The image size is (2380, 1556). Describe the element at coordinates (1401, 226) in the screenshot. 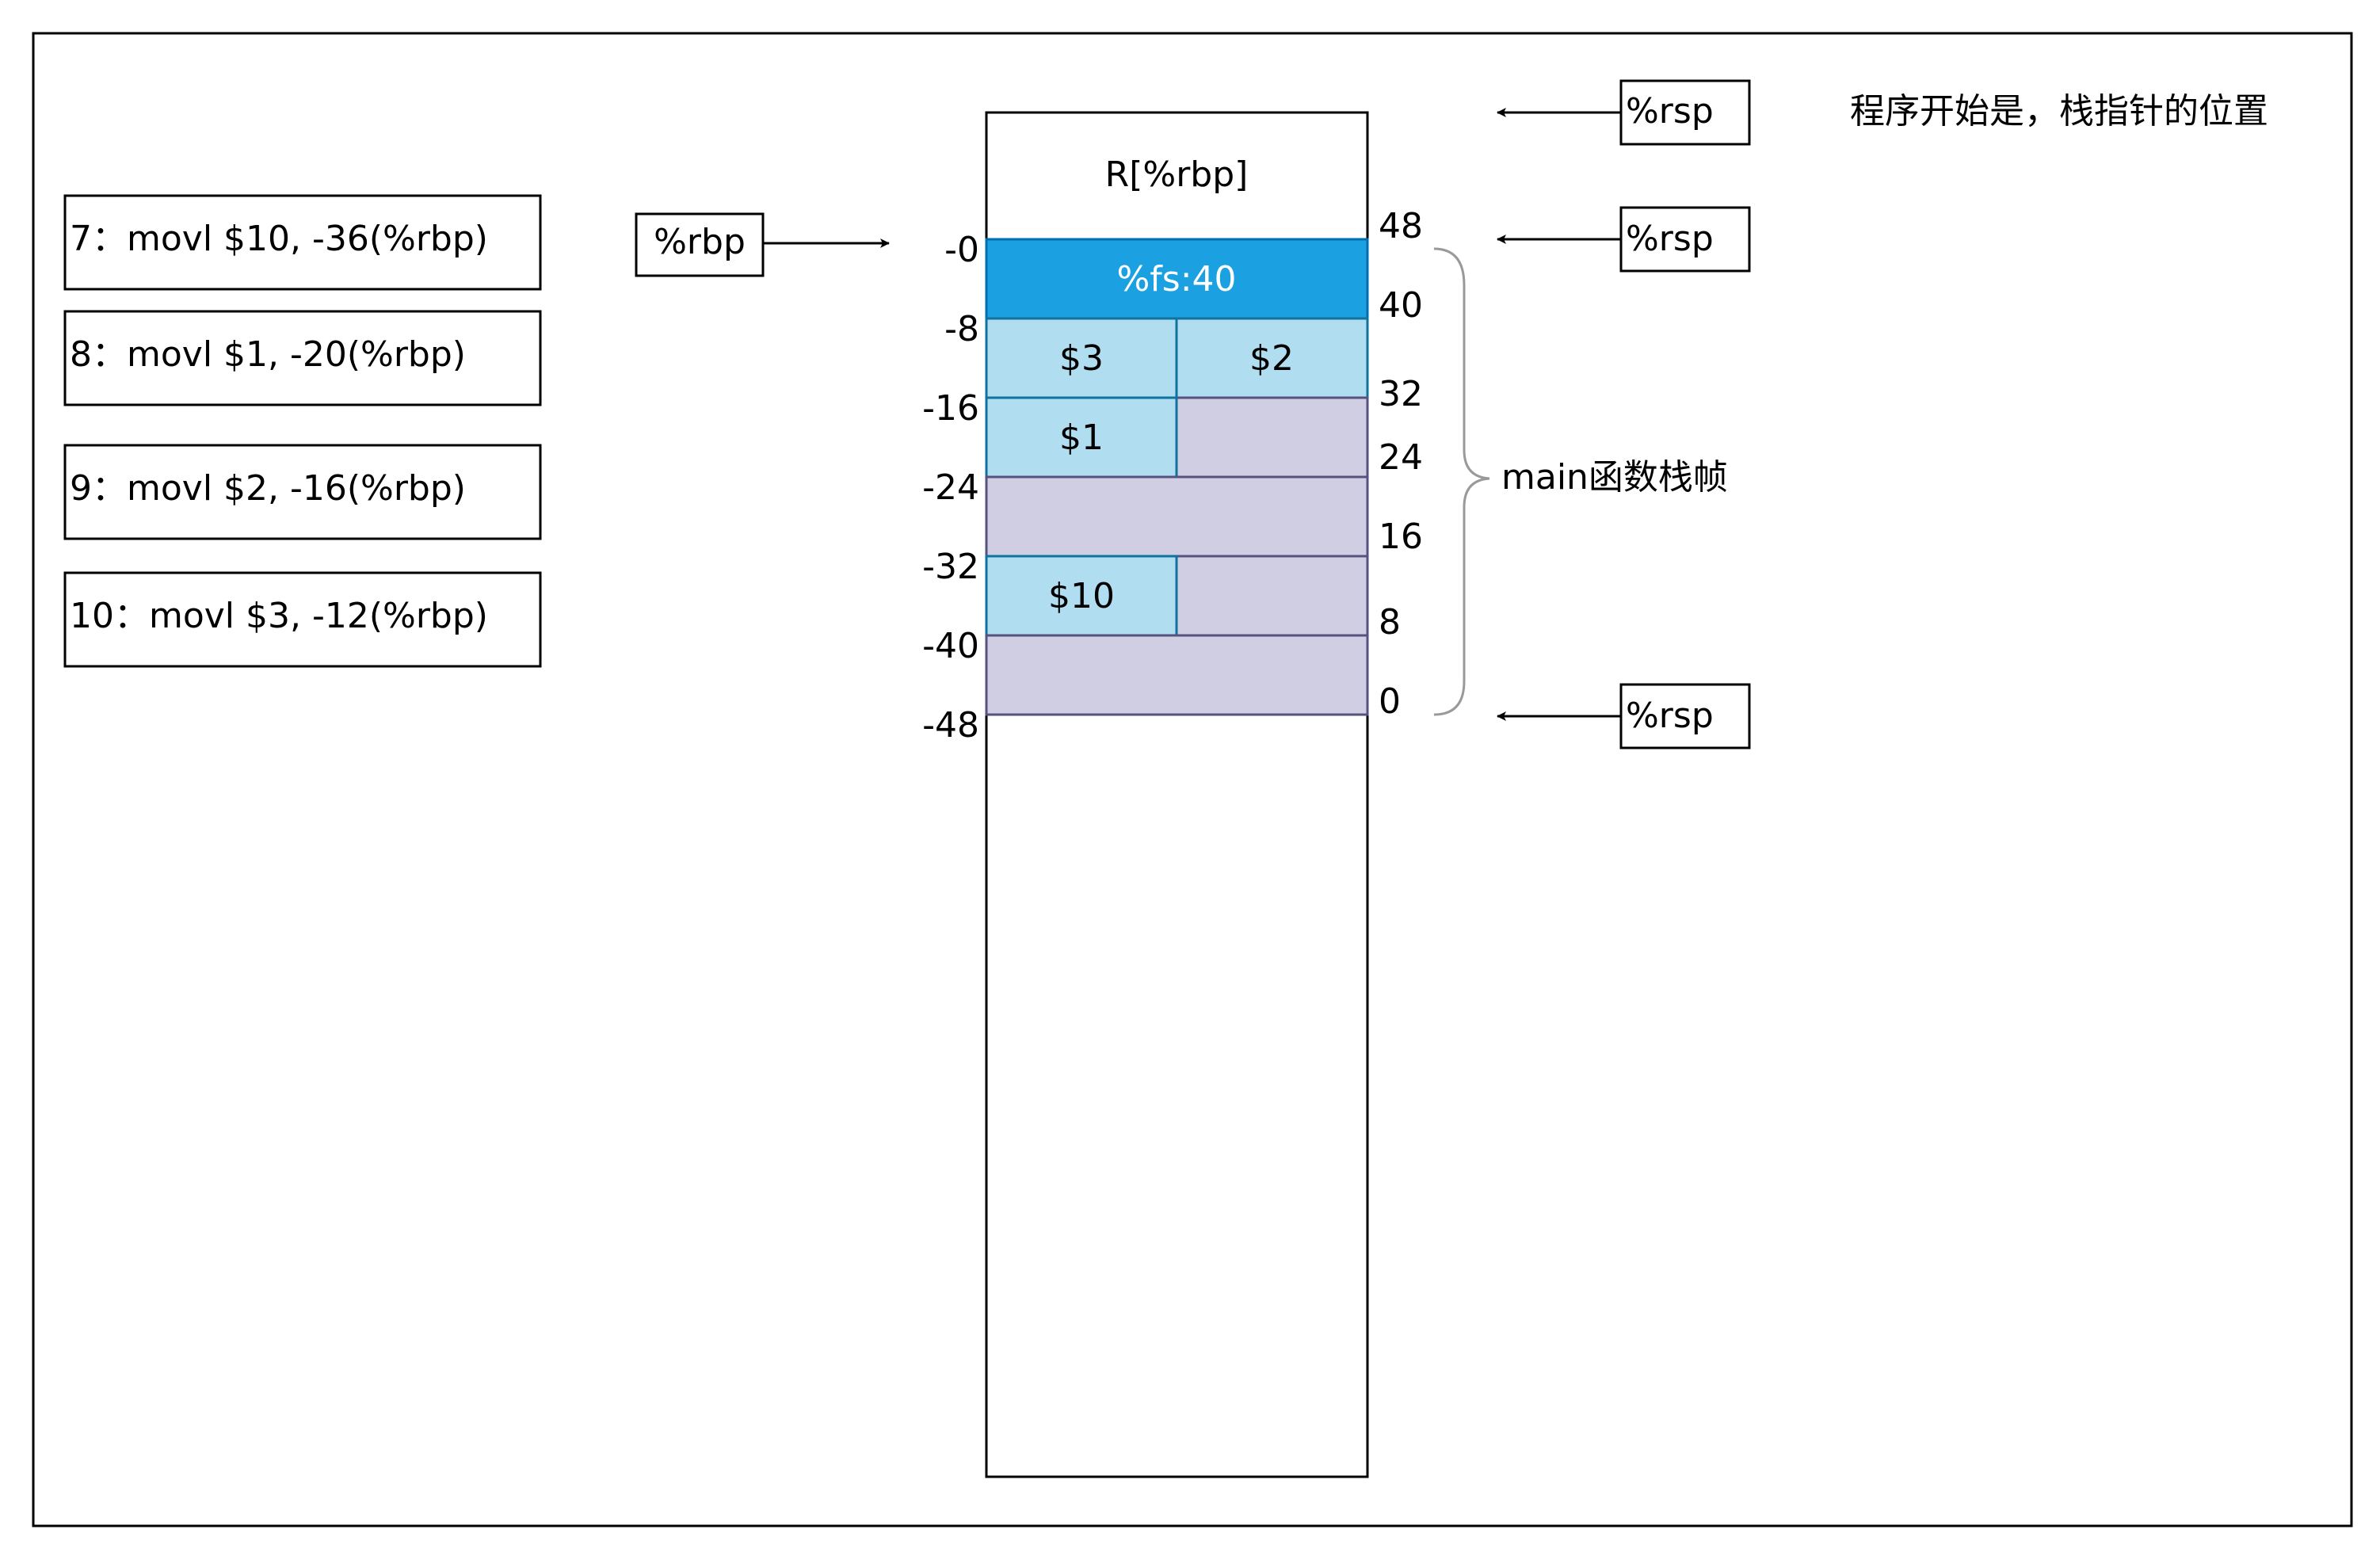

I see `offset-label: 48` at that location.